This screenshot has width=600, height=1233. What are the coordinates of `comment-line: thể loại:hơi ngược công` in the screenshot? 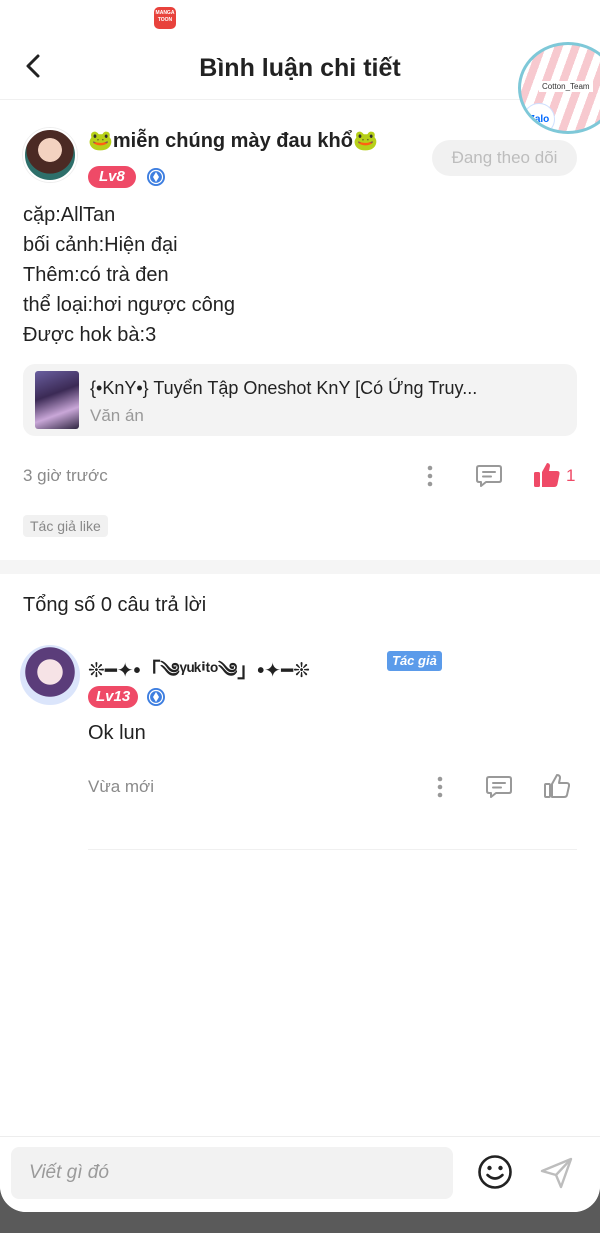 It's located at (129, 305).